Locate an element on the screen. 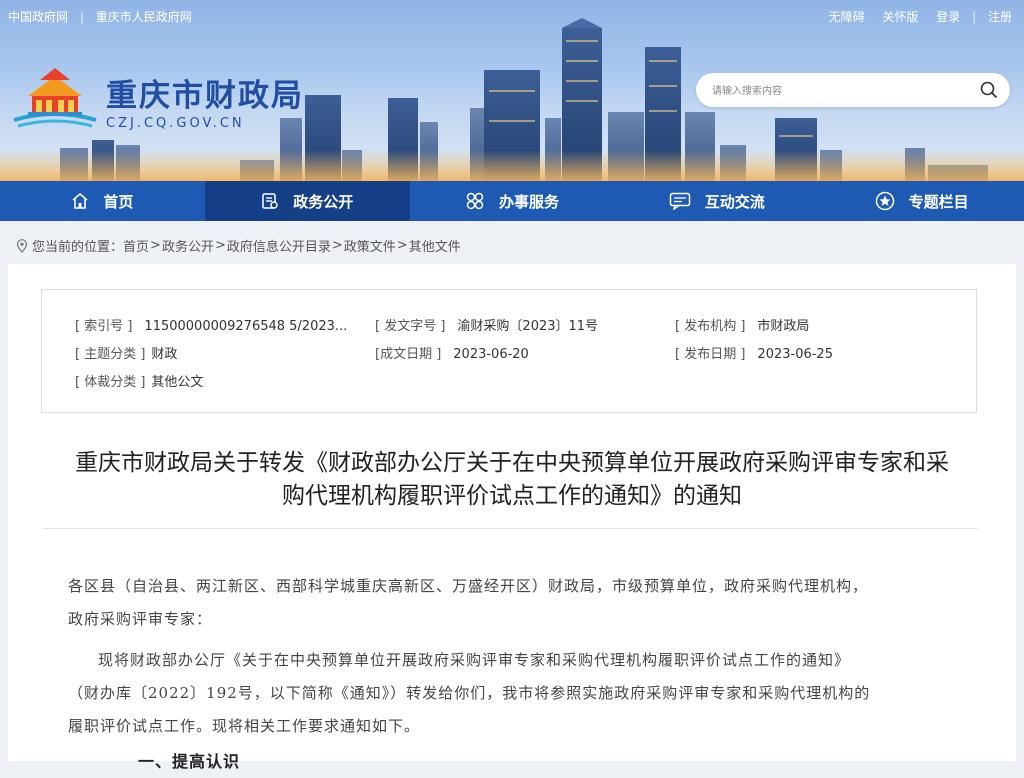  meta-label: [ 发布日期 ] is located at coordinates (710, 354).